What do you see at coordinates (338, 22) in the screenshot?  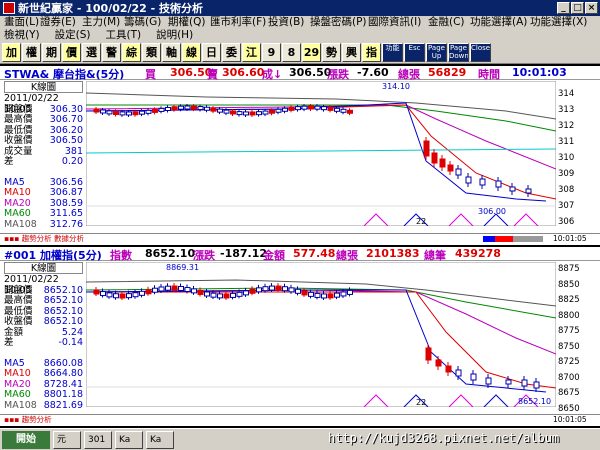 I see `menu-item: 操盤密碼(P)` at bounding box center [338, 22].